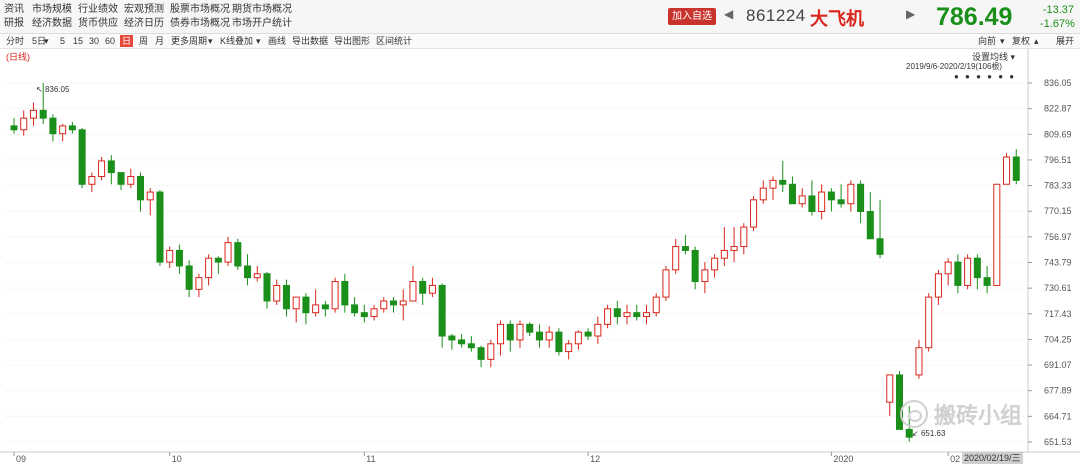  Describe the element at coordinates (52, 24) in the screenshot. I see `nav-link: 经济数据` at that location.